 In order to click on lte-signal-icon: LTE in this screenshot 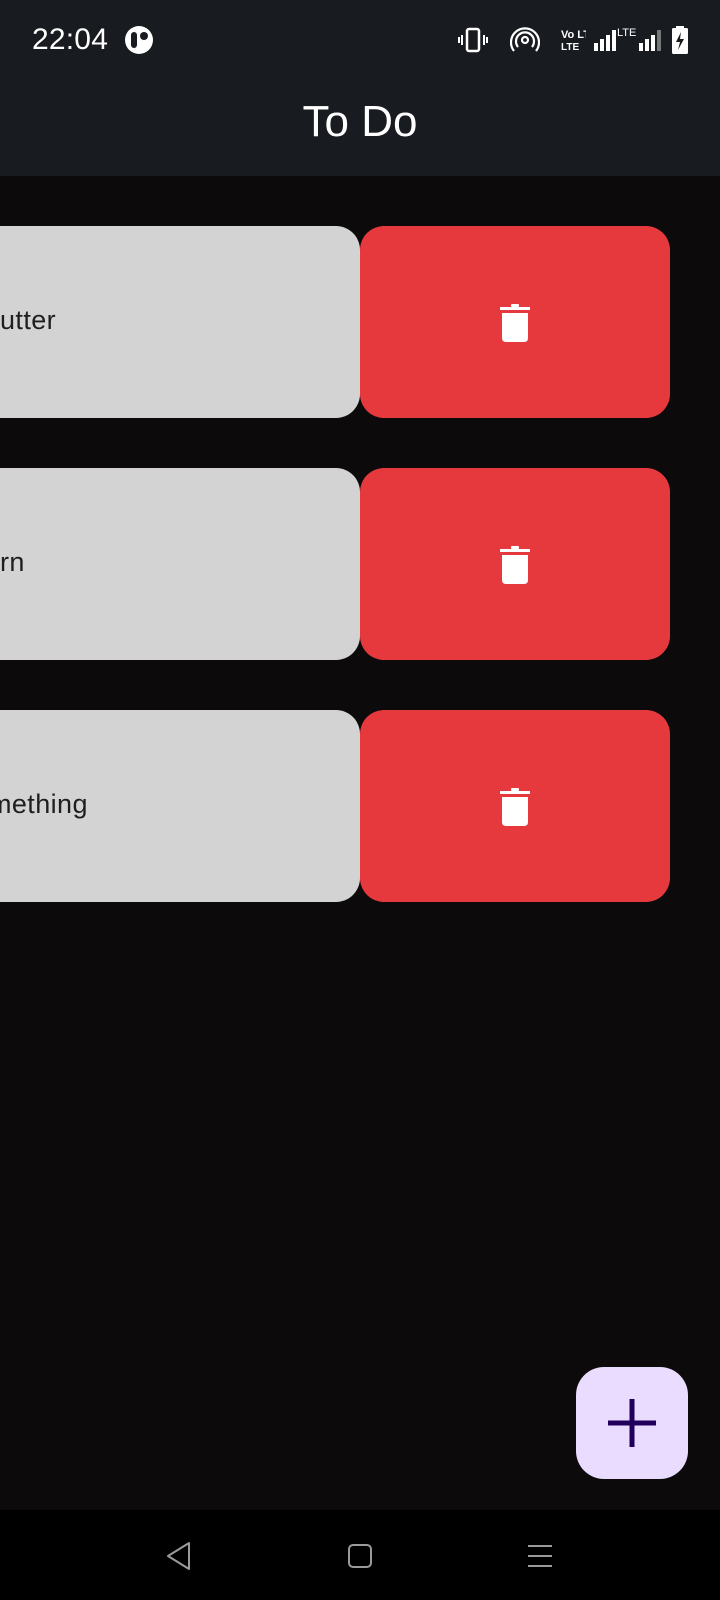, I will do `click(639, 39)`.